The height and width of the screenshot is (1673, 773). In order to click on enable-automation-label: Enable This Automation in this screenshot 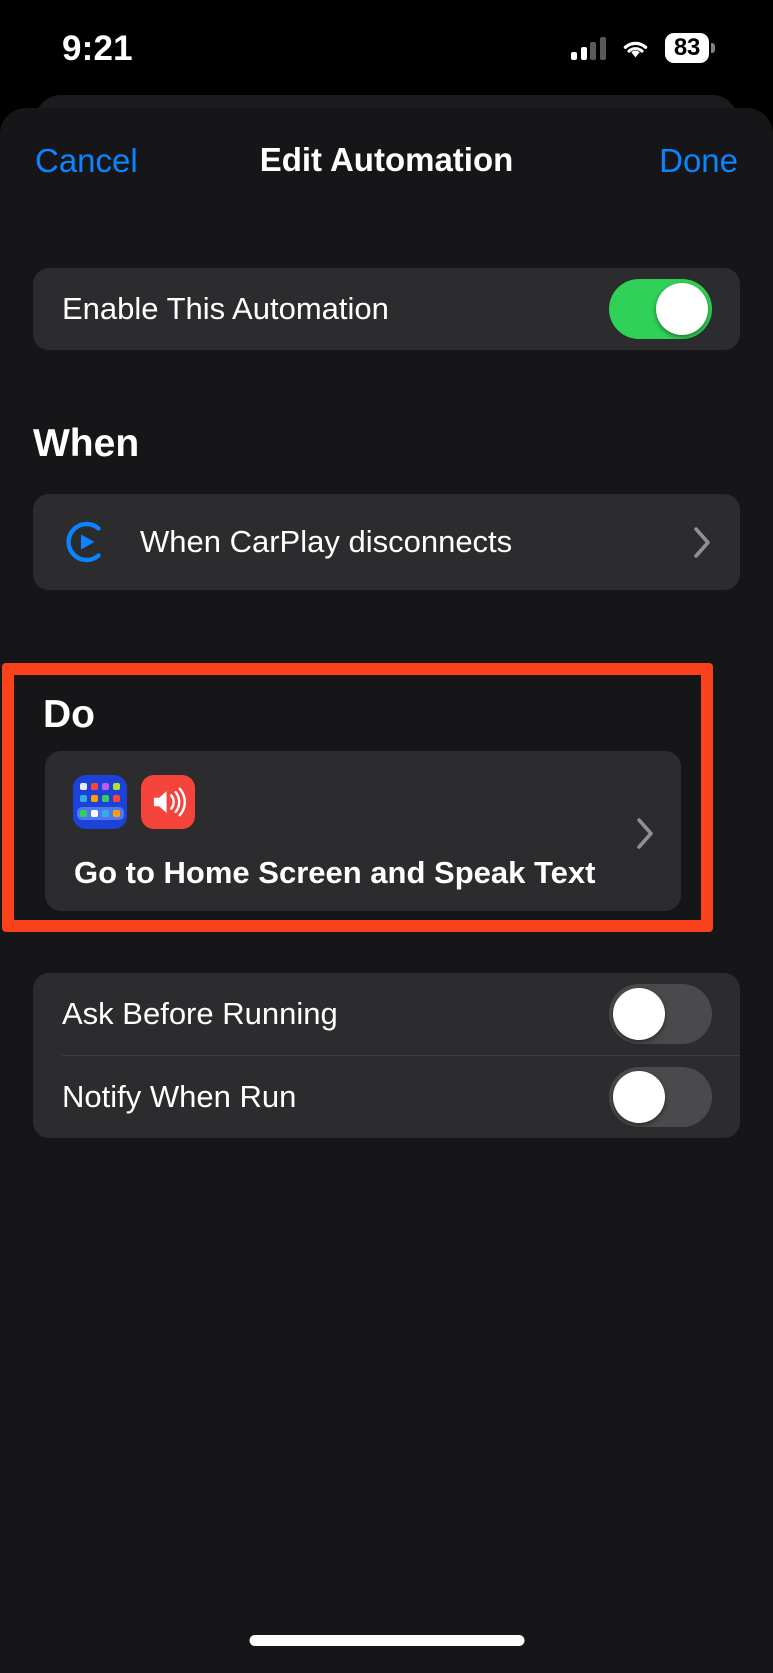, I will do `click(225, 308)`.